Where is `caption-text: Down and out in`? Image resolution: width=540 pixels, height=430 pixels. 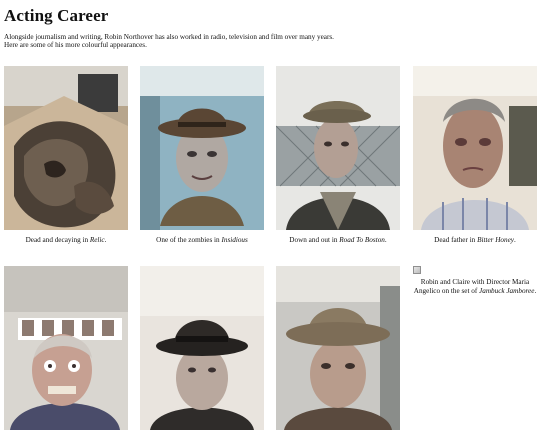
caption-text: Down and out in is located at coordinates (314, 240).